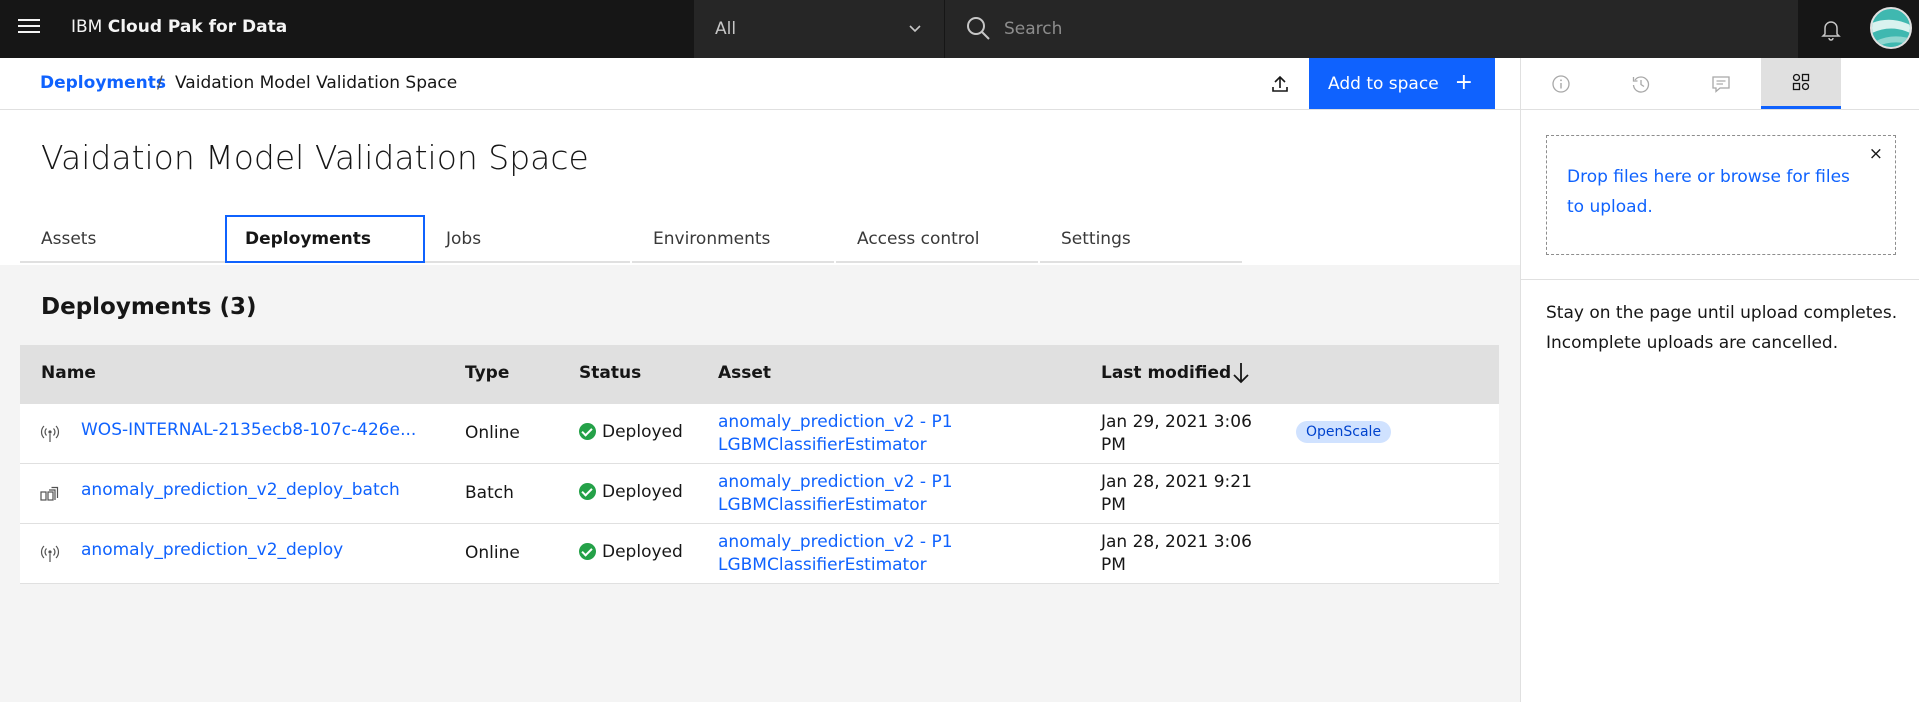  I want to click on last-modified-date: Jan 29, 2021 3:06, so click(1176, 422).